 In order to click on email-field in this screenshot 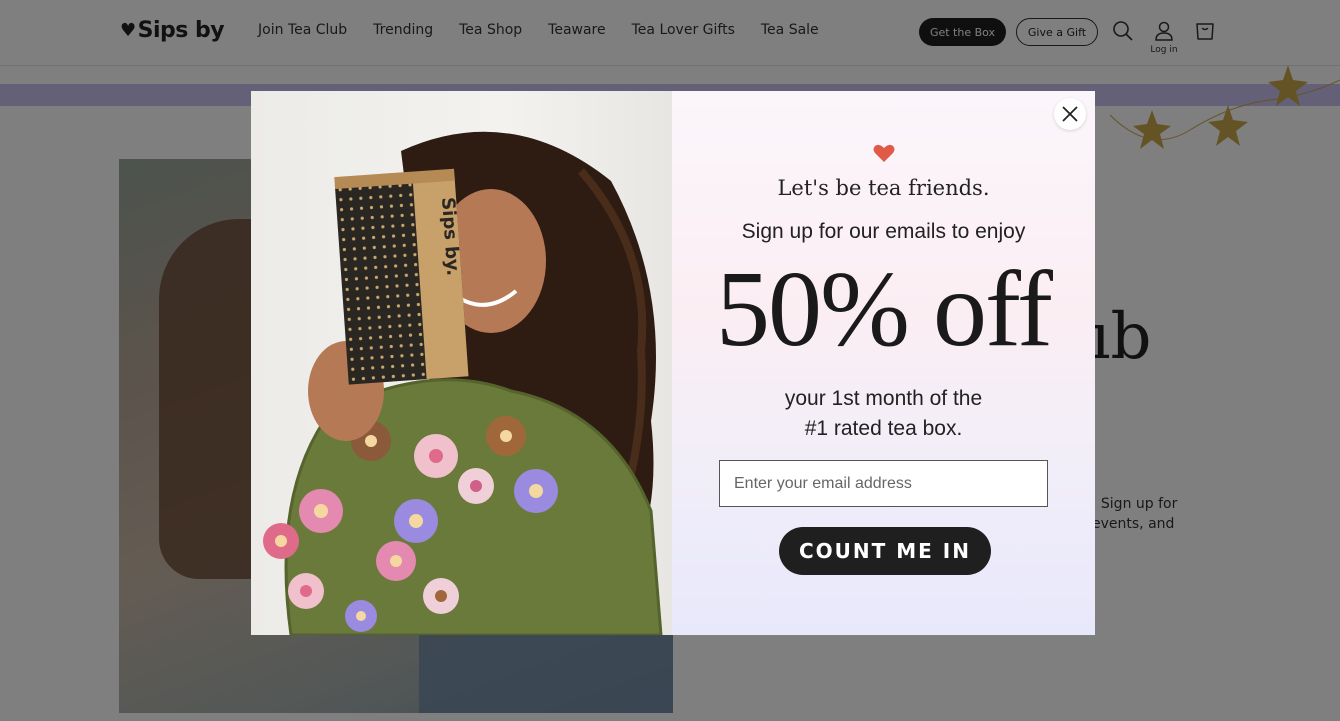, I will do `click(883, 483)`.